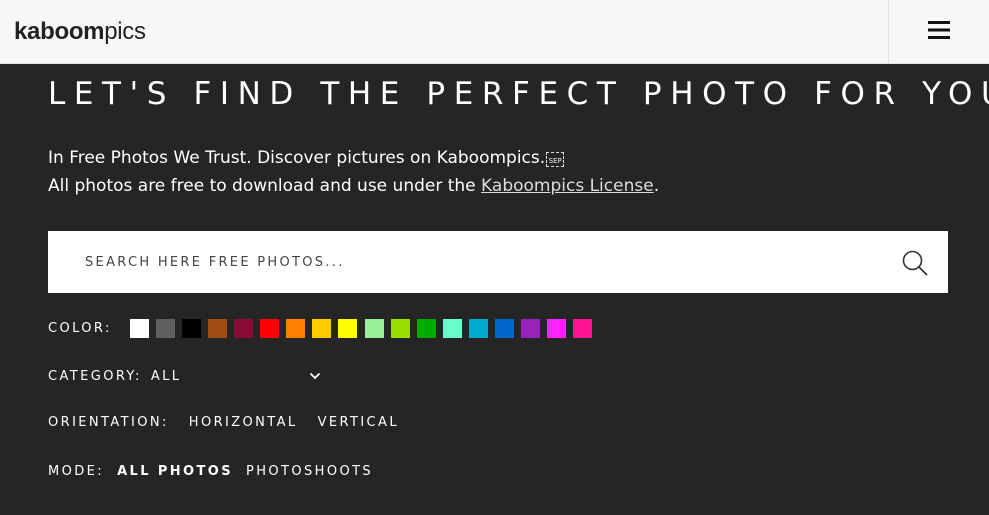 The height and width of the screenshot is (515, 989). Describe the element at coordinates (125, 31) in the screenshot. I see `logo-light-text: pics` at that location.